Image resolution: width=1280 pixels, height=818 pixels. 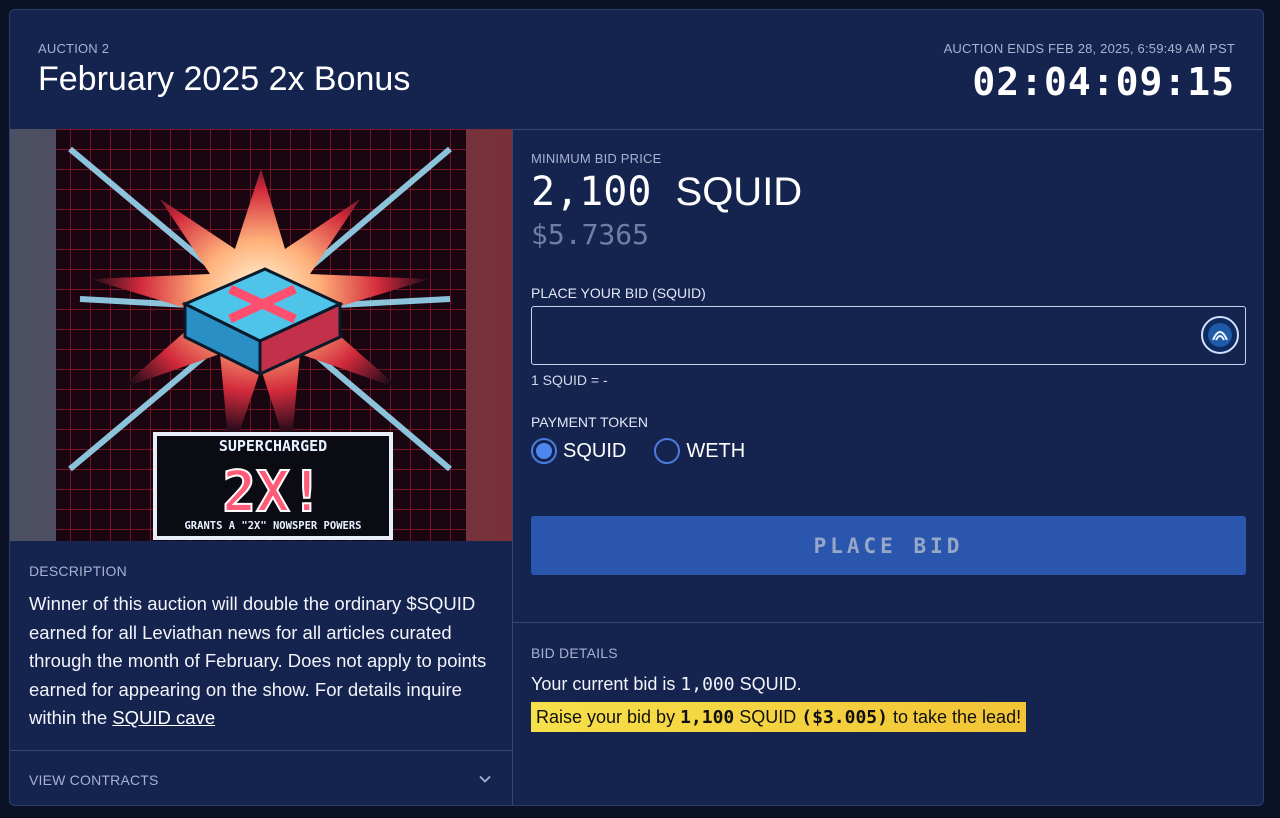 I want to click on payment-option-squid: SQUID, so click(x=578, y=451).